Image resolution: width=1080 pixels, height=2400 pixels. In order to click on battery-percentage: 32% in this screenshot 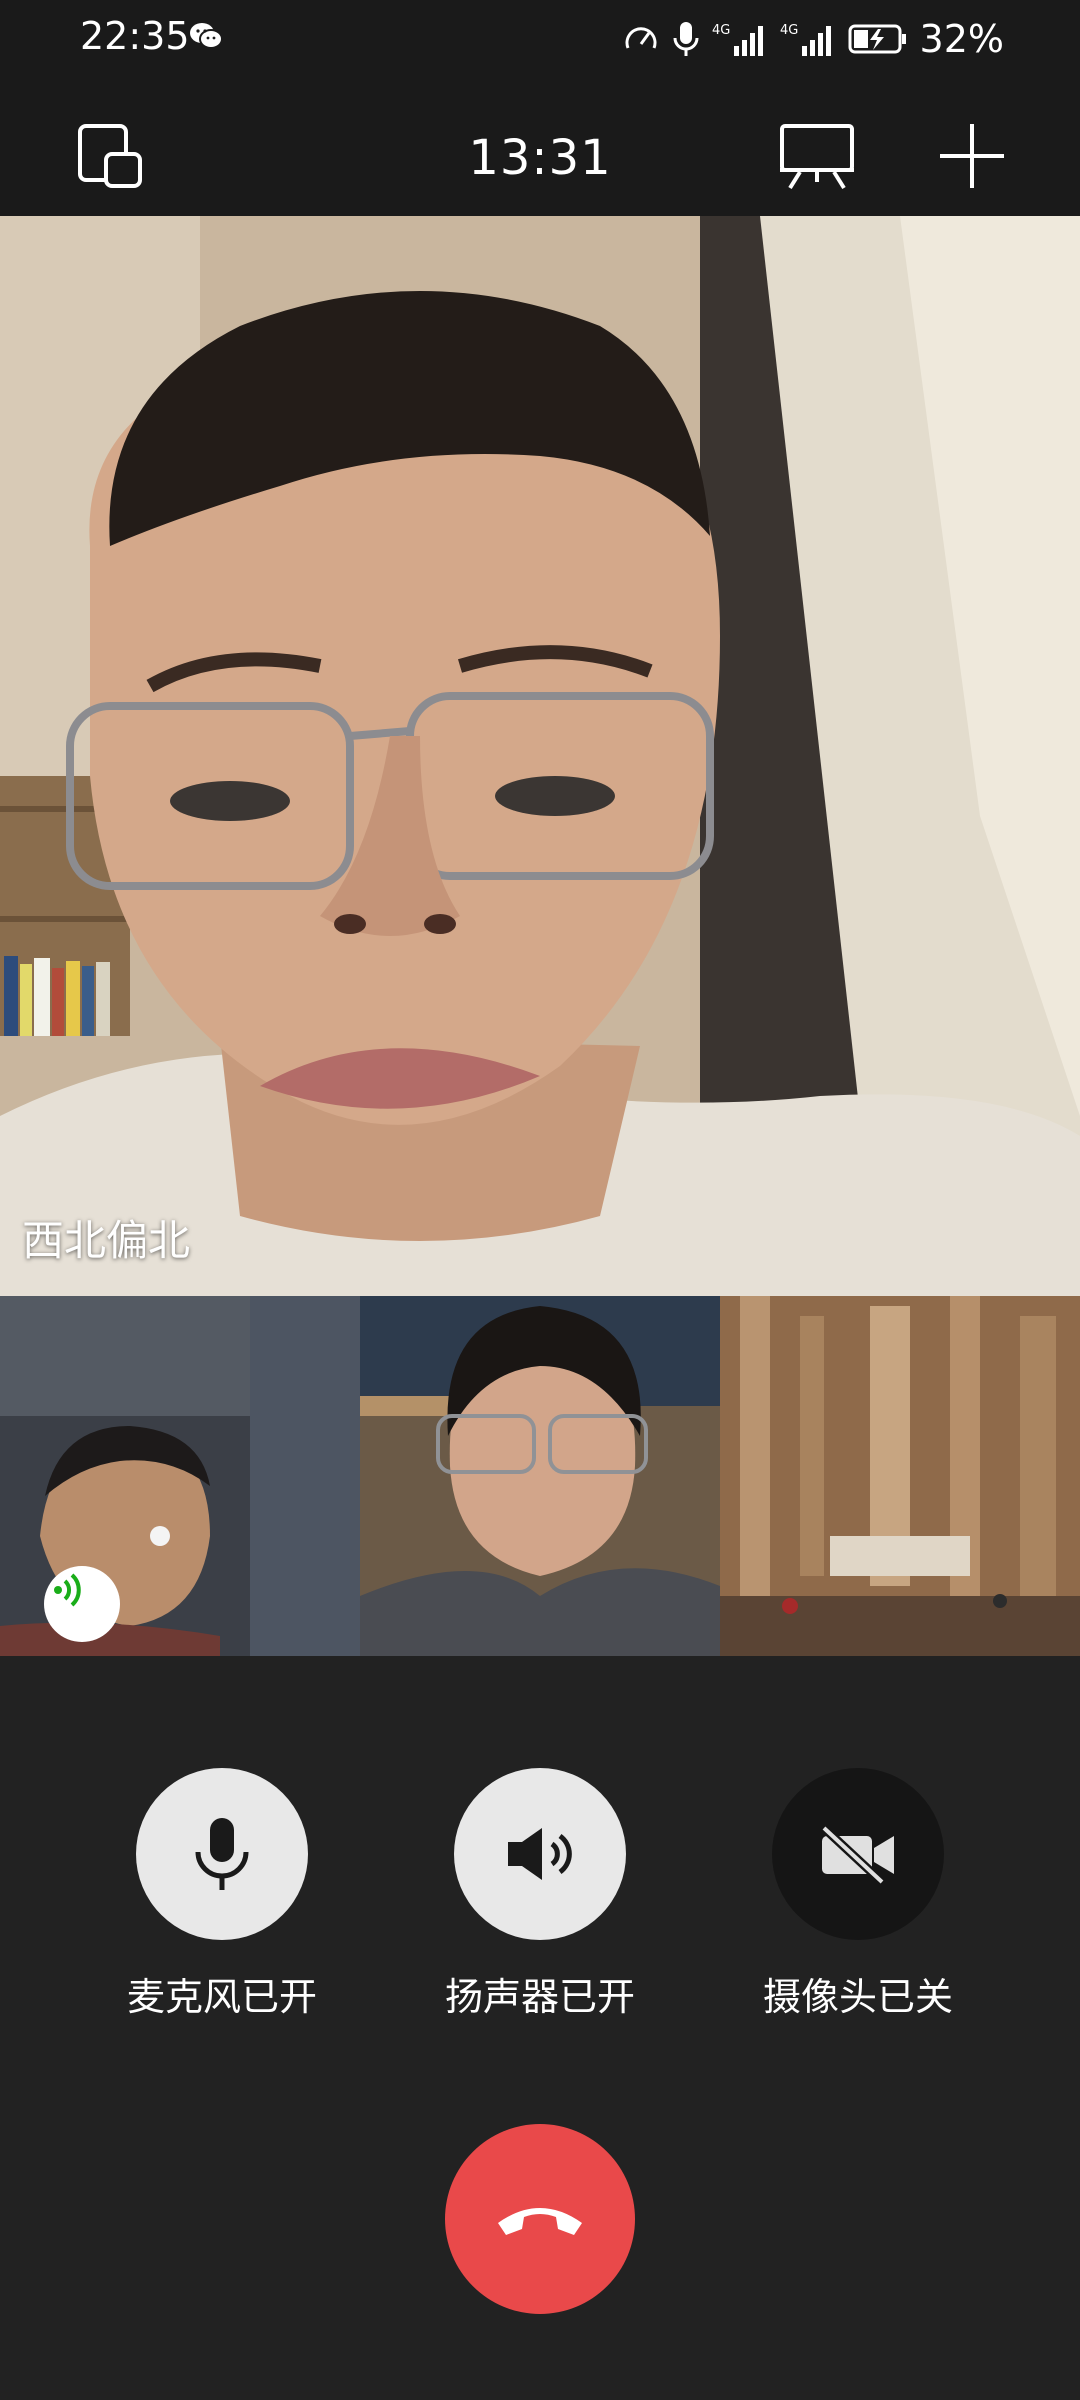, I will do `click(961, 39)`.